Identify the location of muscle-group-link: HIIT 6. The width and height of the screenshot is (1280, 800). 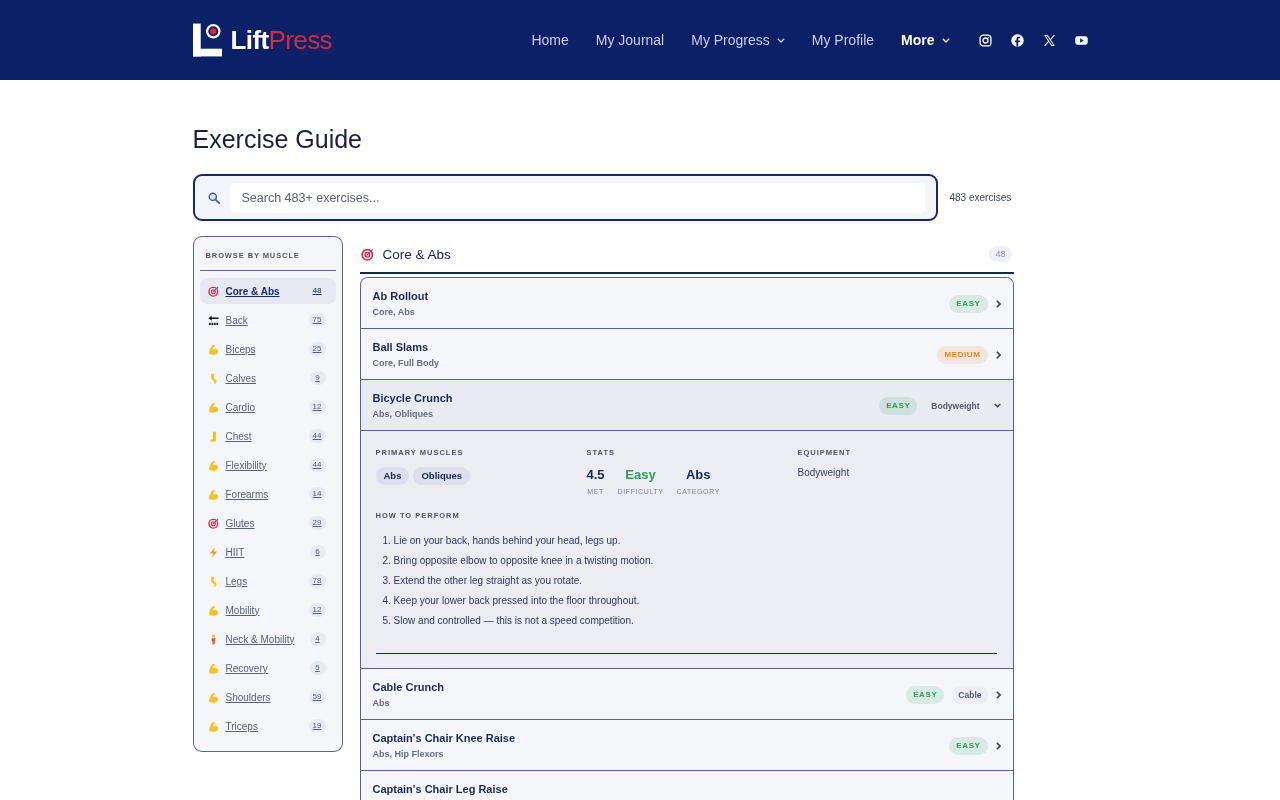
(267, 552).